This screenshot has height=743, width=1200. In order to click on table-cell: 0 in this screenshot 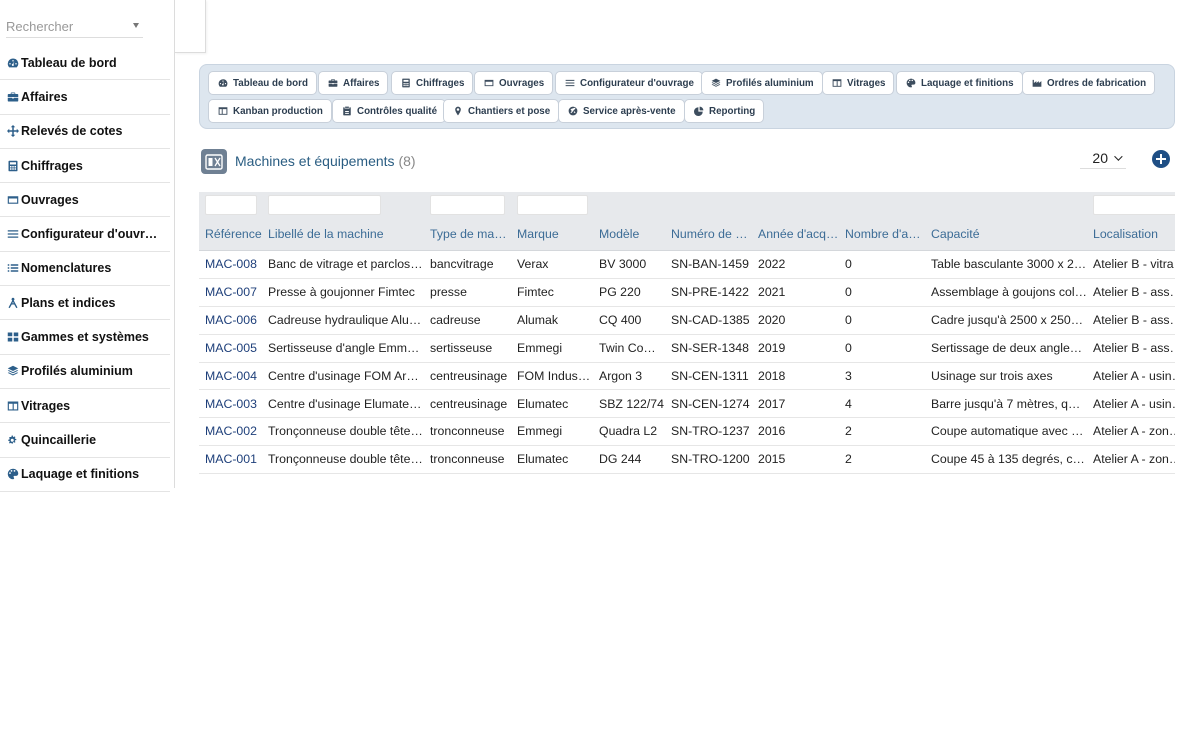, I will do `click(848, 264)`.